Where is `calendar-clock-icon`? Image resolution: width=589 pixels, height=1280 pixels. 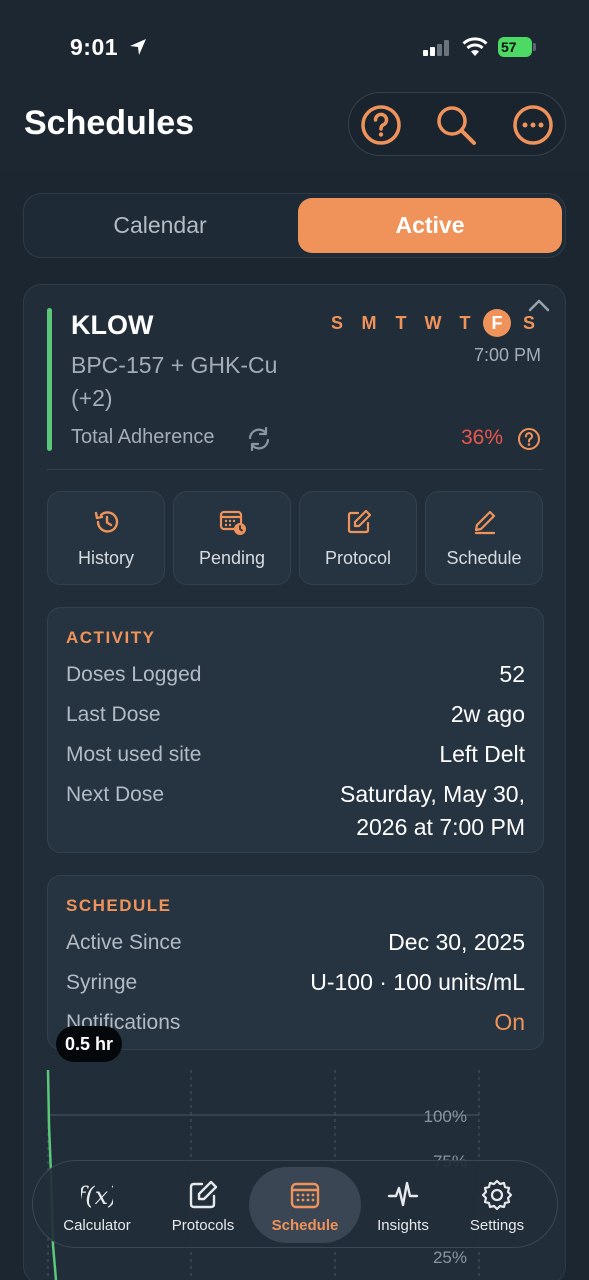
calendar-clock-icon is located at coordinates (232, 522).